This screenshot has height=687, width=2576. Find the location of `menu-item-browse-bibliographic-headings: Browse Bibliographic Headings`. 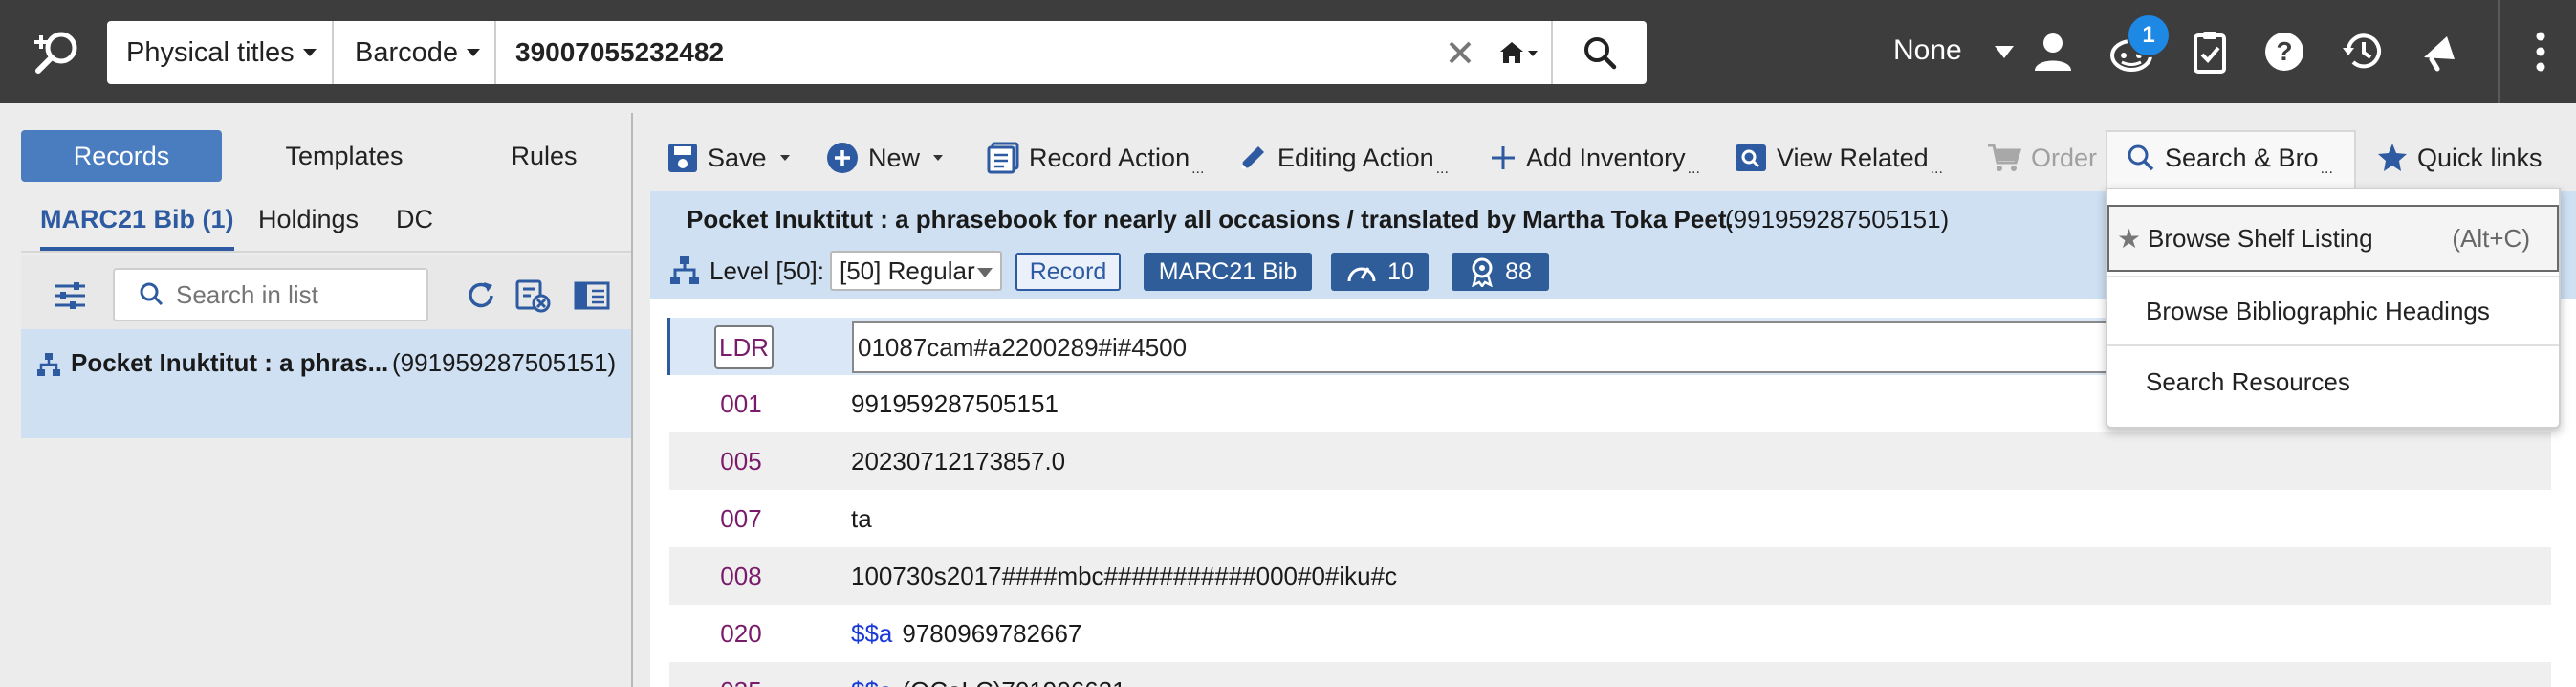

menu-item-browse-bibliographic-headings: Browse Bibliographic Headings is located at coordinates (2333, 310).